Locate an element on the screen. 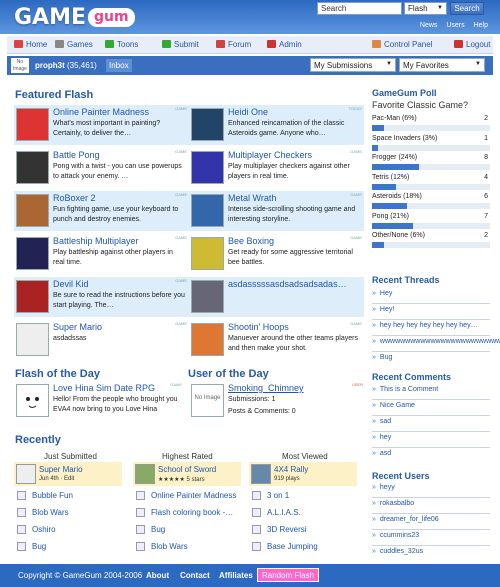 Image resolution: width=500 pixels, height=587 pixels. featured-title-link: Metal Wrath is located at coordinates (252, 198).